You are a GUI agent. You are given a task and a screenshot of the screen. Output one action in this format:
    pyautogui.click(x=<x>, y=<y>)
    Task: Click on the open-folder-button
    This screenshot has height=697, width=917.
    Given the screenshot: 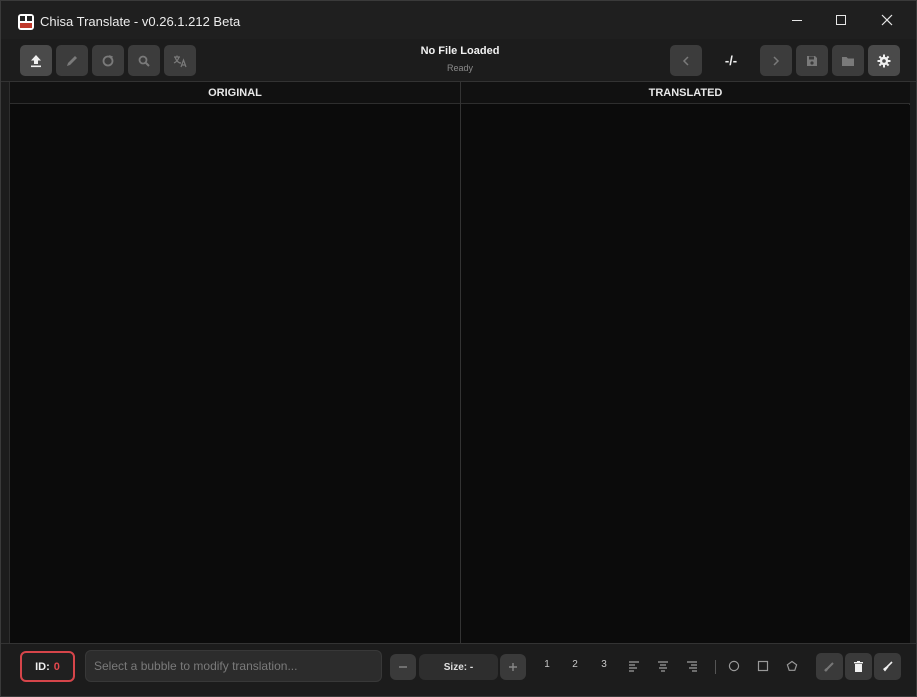 What is the action you would take?
    pyautogui.click(x=848, y=60)
    